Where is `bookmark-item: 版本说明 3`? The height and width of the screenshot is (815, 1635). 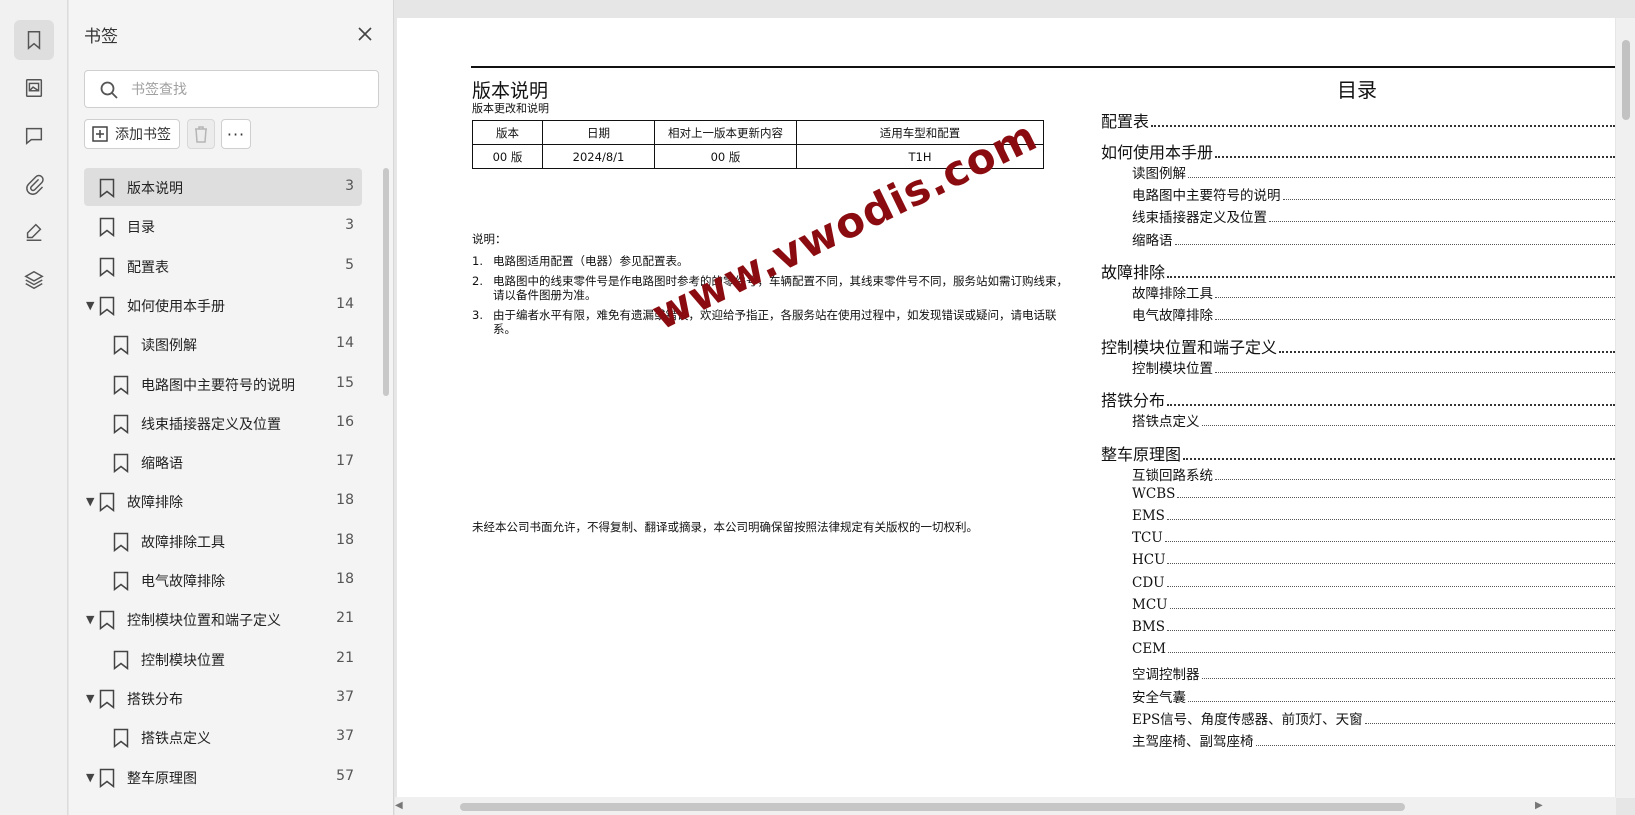
bookmark-item: 版本说明 3 is located at coordinates (223, 187).